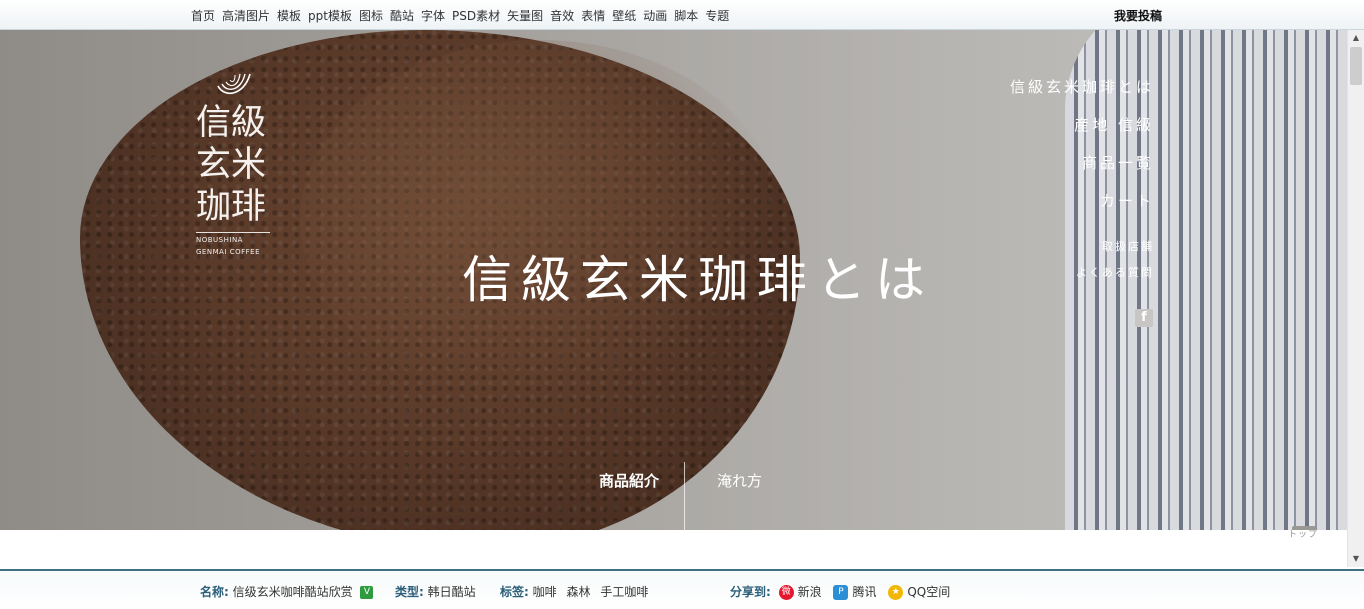  What do you see at coordinates (1356, 559) in the screenshot?
I see `scroll-down-arrow-icon: ▼` at bounding box center [1356, 559].